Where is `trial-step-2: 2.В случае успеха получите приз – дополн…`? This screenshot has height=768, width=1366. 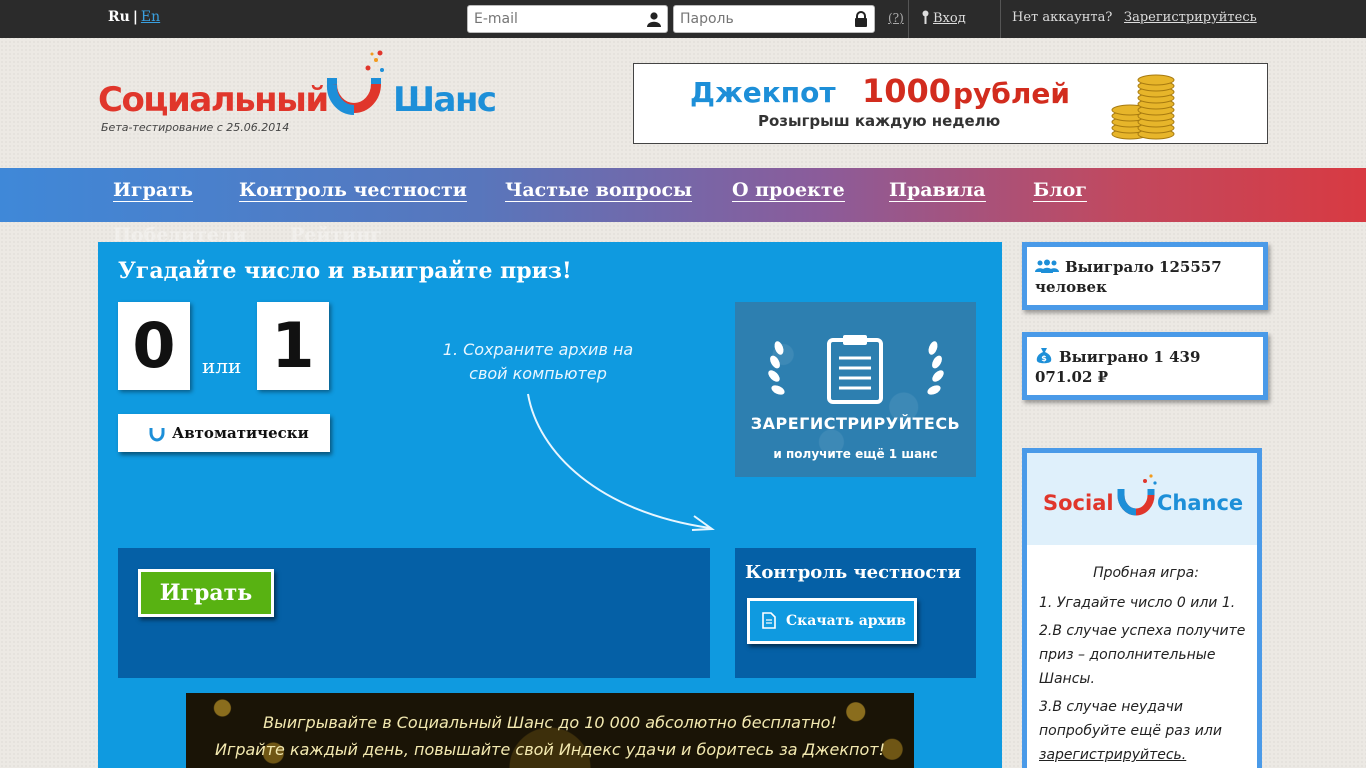 trial-step-2: 2.В случае успеха получите приз – дополн… is located at coordinates (1142, 655).